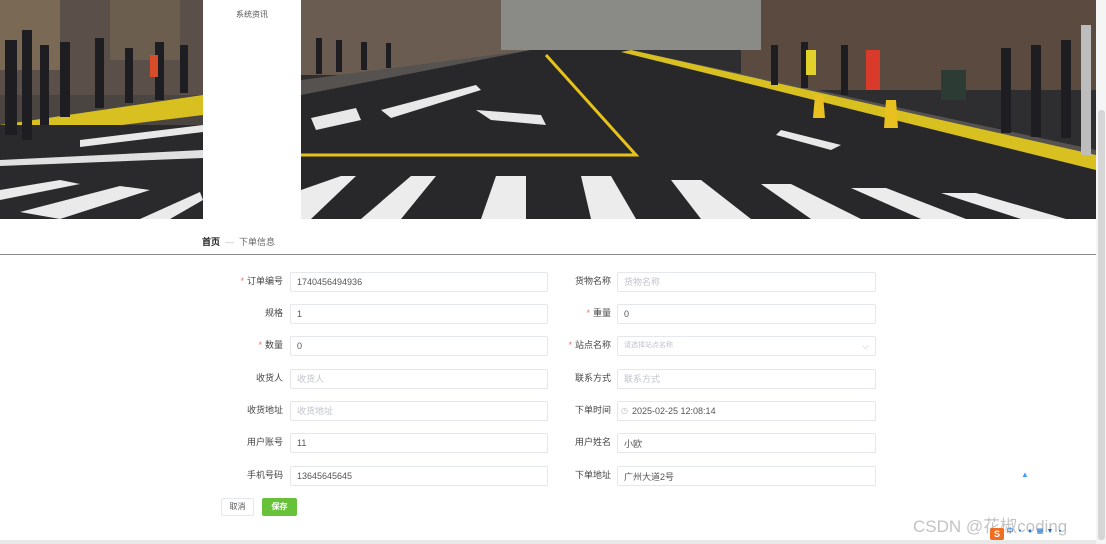 This screenshot has height=544, width=1106. I want to click on sogou-logo-icon: S, so click(997, 534).